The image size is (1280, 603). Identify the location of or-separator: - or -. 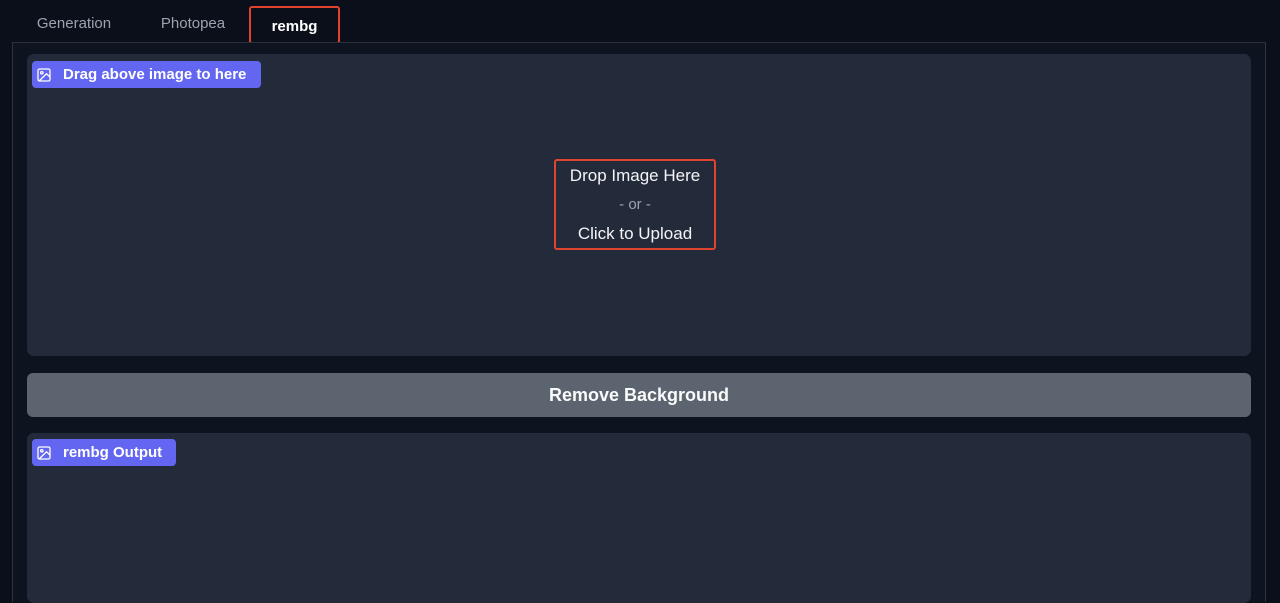
(635, 204).